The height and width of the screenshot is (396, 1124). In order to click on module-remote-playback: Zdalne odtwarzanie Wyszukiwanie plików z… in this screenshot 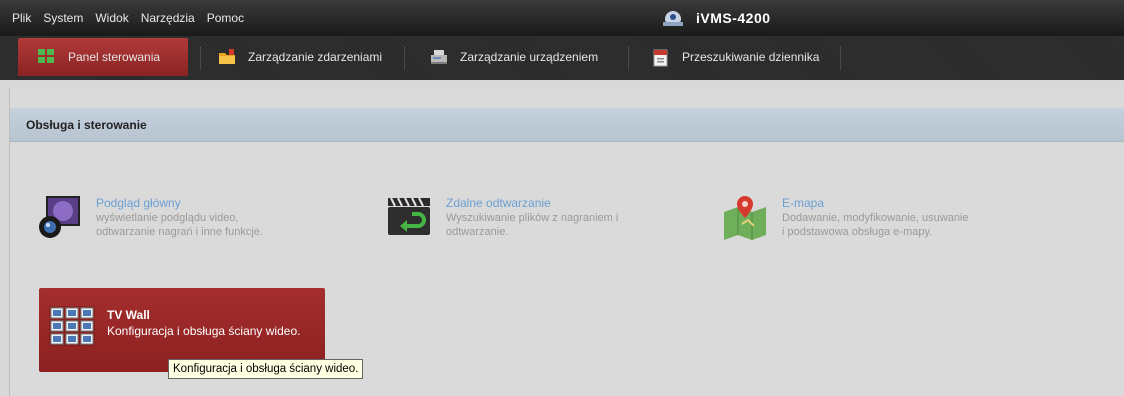, I will do `click(502, 217)`.